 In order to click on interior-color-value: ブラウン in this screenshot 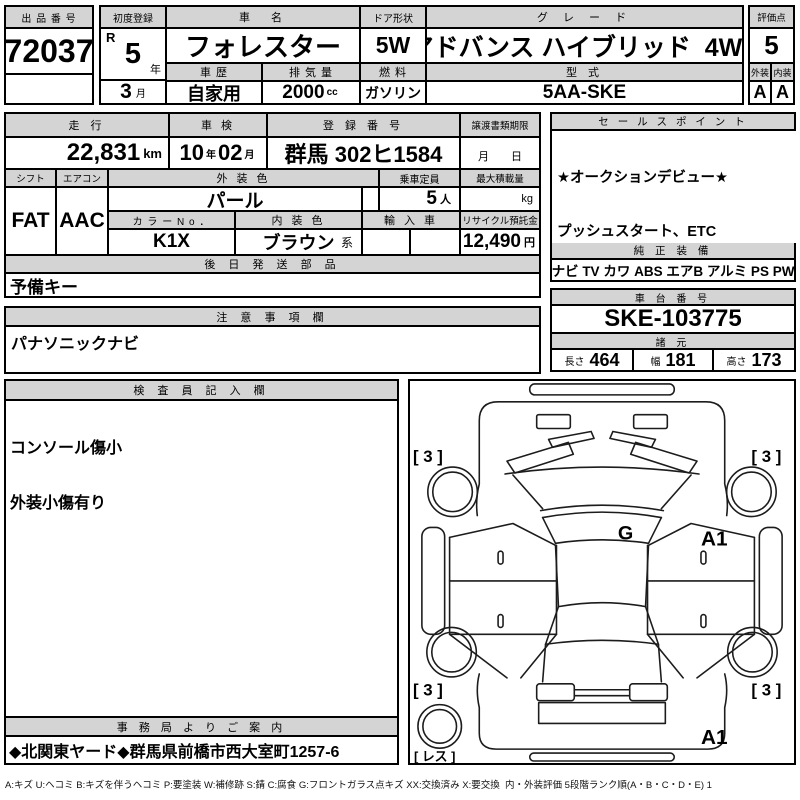, I will do `click(298, 243)`.